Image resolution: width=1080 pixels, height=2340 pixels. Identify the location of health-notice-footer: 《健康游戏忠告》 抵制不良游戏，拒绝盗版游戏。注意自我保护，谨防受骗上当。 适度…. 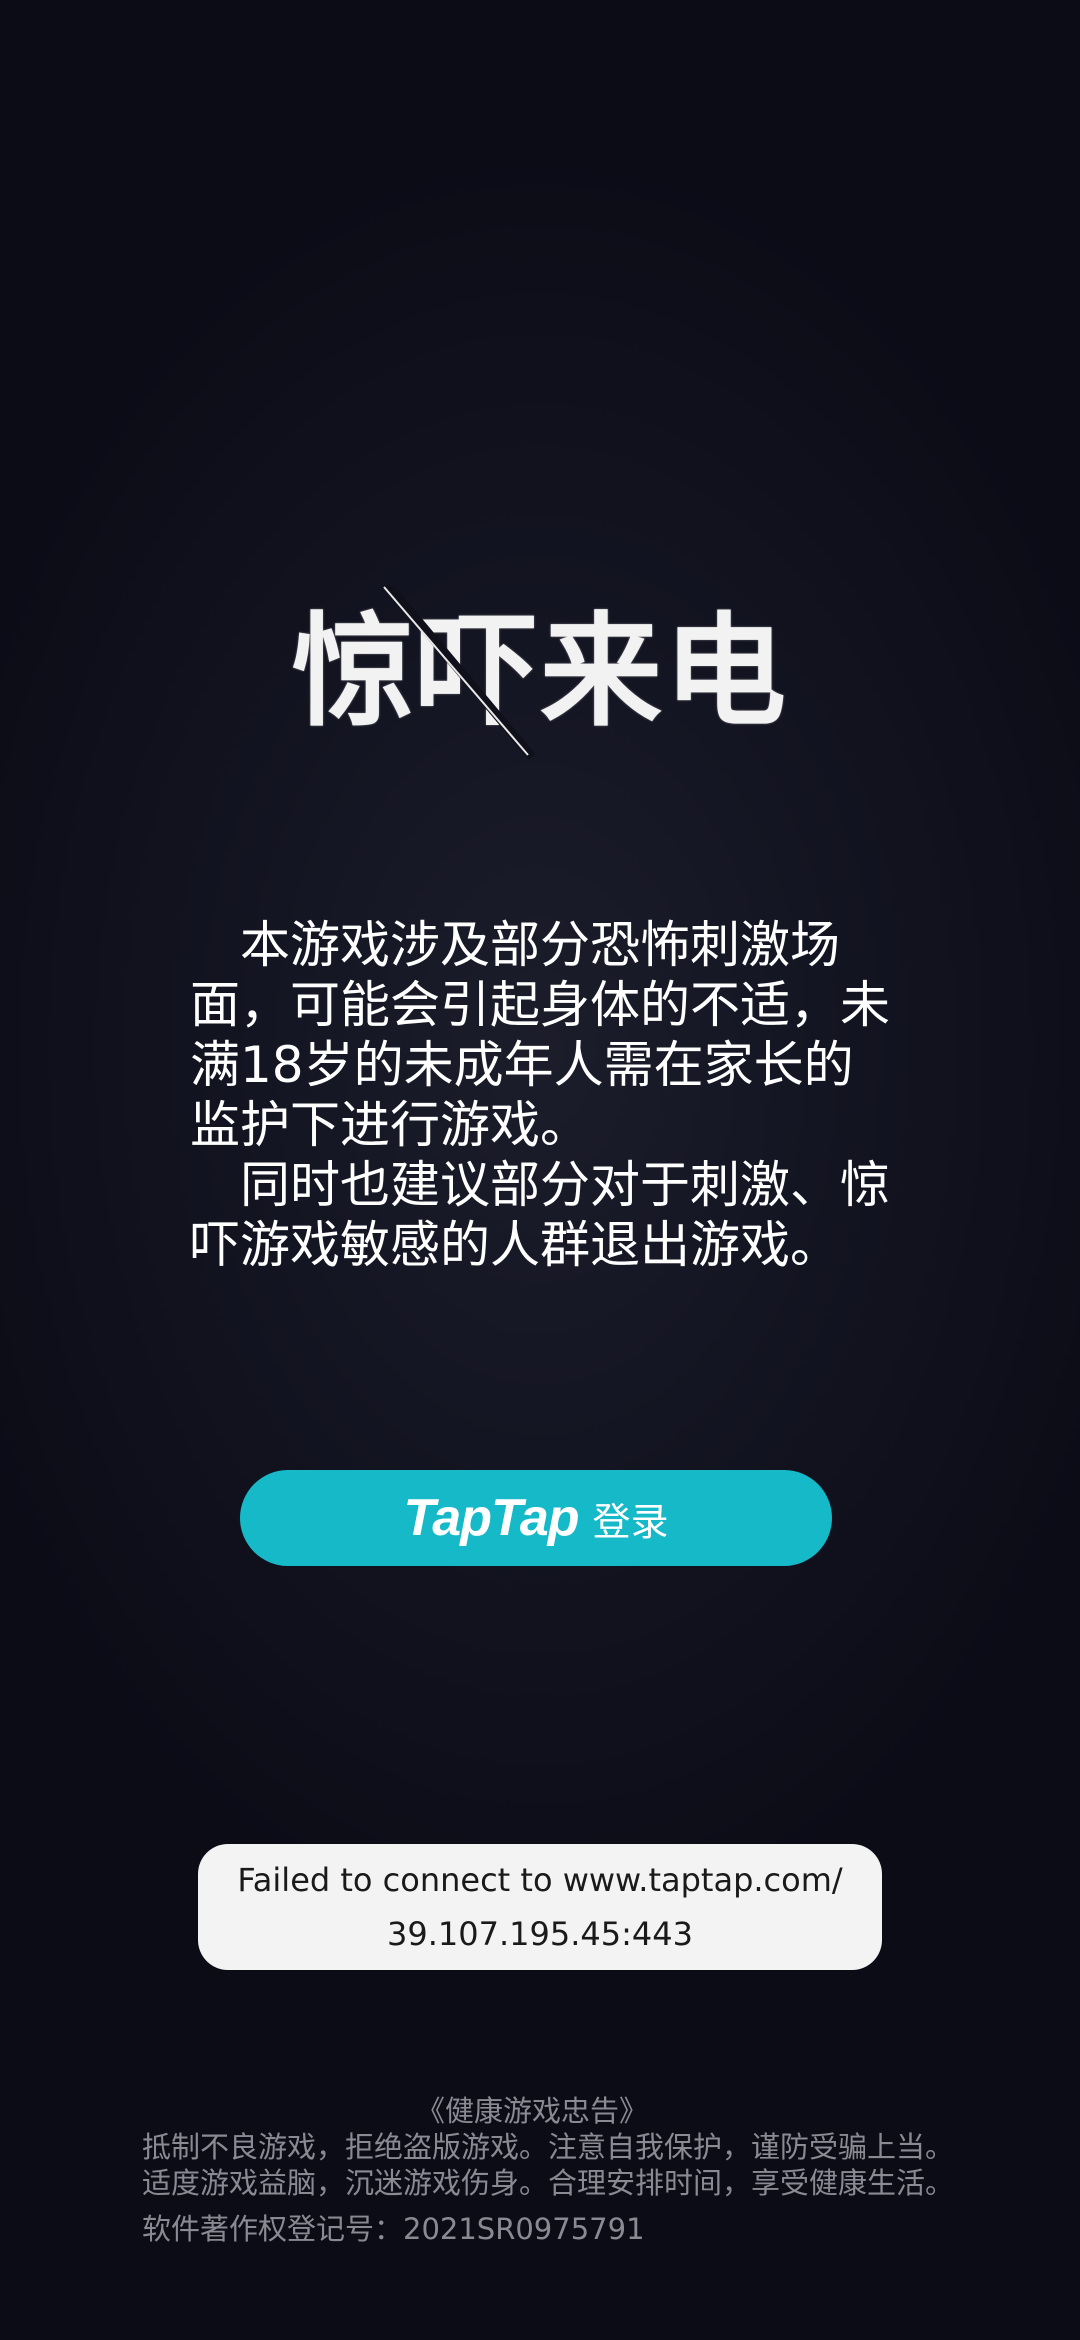
(552, 2170).